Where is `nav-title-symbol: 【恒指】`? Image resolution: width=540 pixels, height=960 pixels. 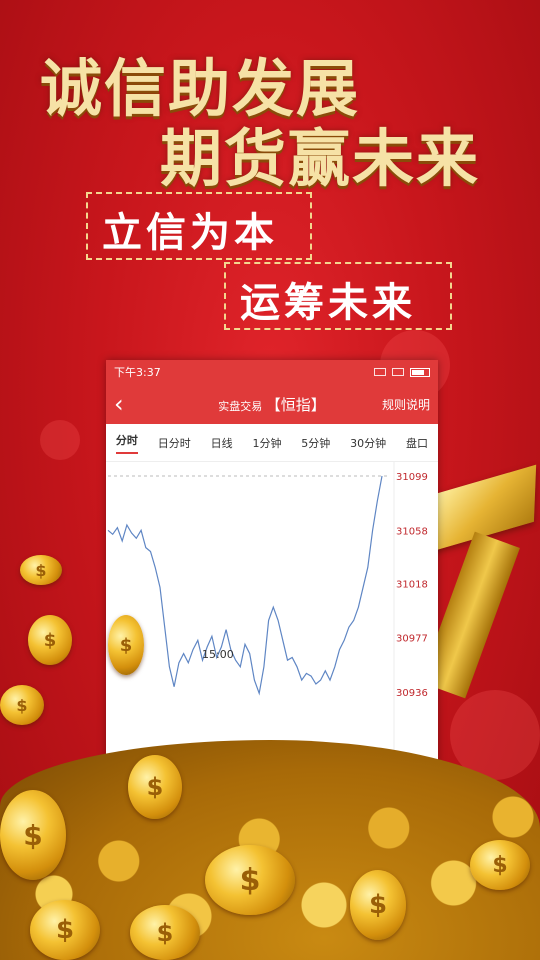 nav-title-symbol: 【恒指】 is located at coordinates (295, 404).